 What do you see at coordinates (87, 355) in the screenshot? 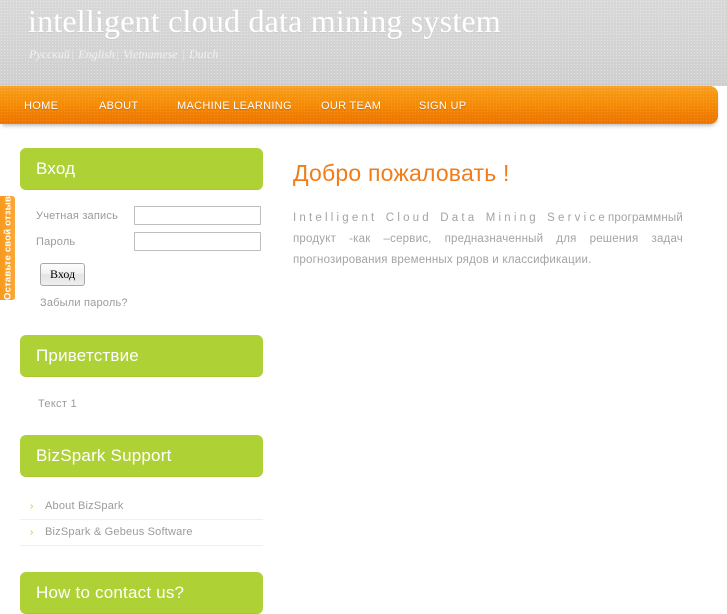
I see `greeting-panel-title: Приветствие` at bounding box center [87, 355].